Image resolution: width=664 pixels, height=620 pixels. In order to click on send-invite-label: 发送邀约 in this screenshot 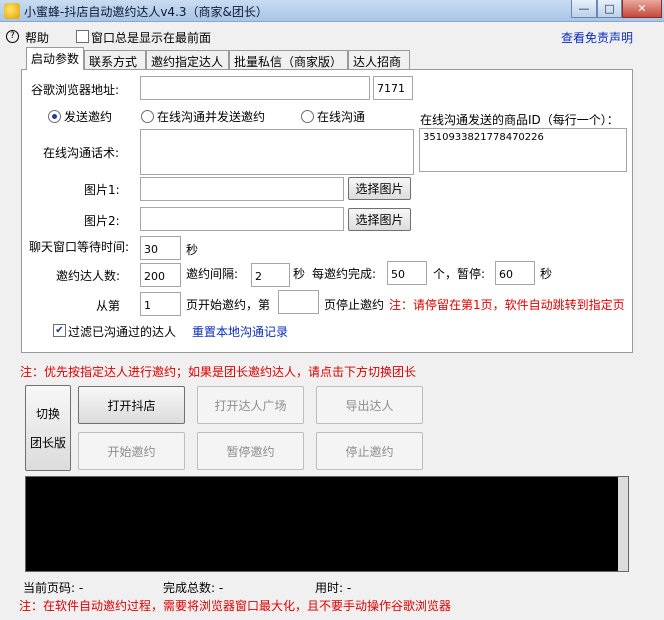, I will do `click(88, 116)`.